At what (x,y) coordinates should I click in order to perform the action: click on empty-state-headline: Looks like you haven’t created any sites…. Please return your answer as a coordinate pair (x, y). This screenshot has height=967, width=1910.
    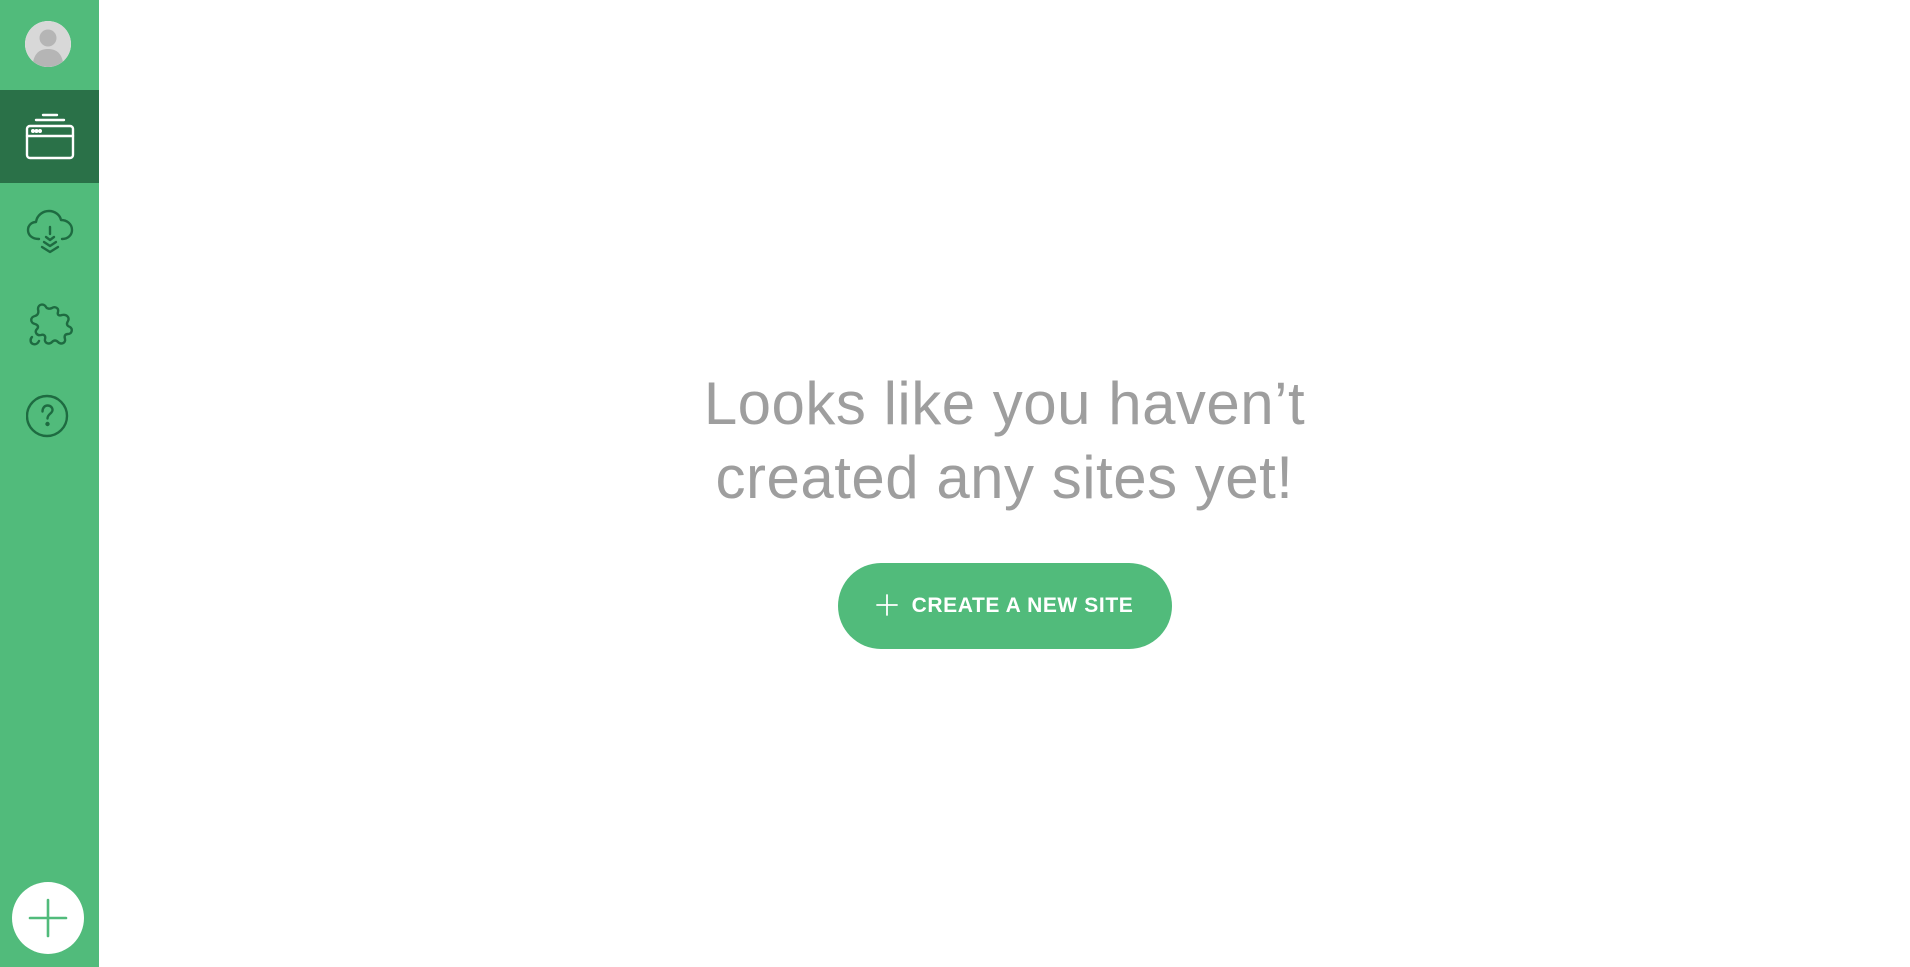
    Looking at the image, I should click on (1005, 441).